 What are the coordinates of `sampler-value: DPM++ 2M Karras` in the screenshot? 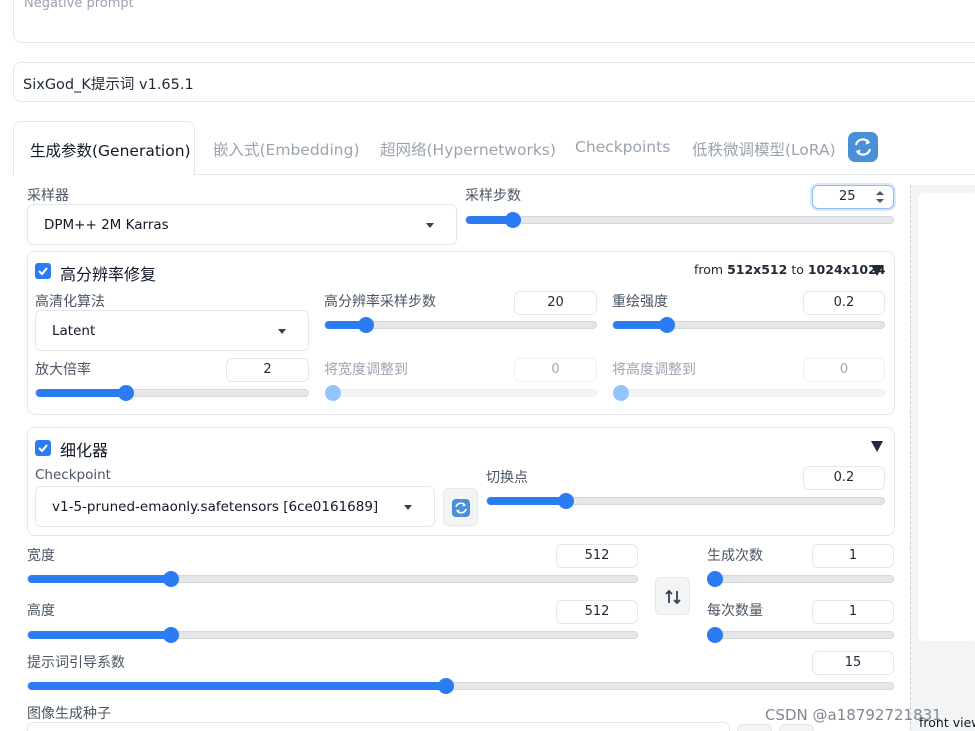 It's located at (106, 224).